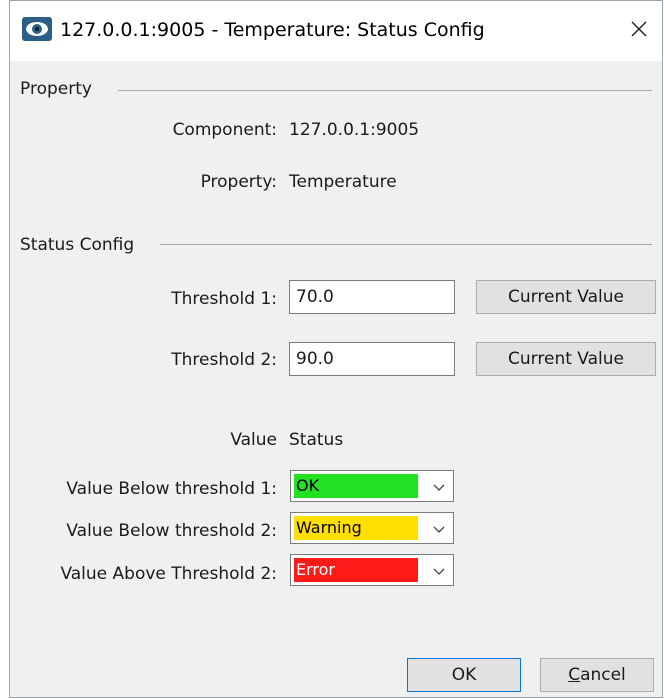  I want to click on status-swatch: Error, so click(356, 570).